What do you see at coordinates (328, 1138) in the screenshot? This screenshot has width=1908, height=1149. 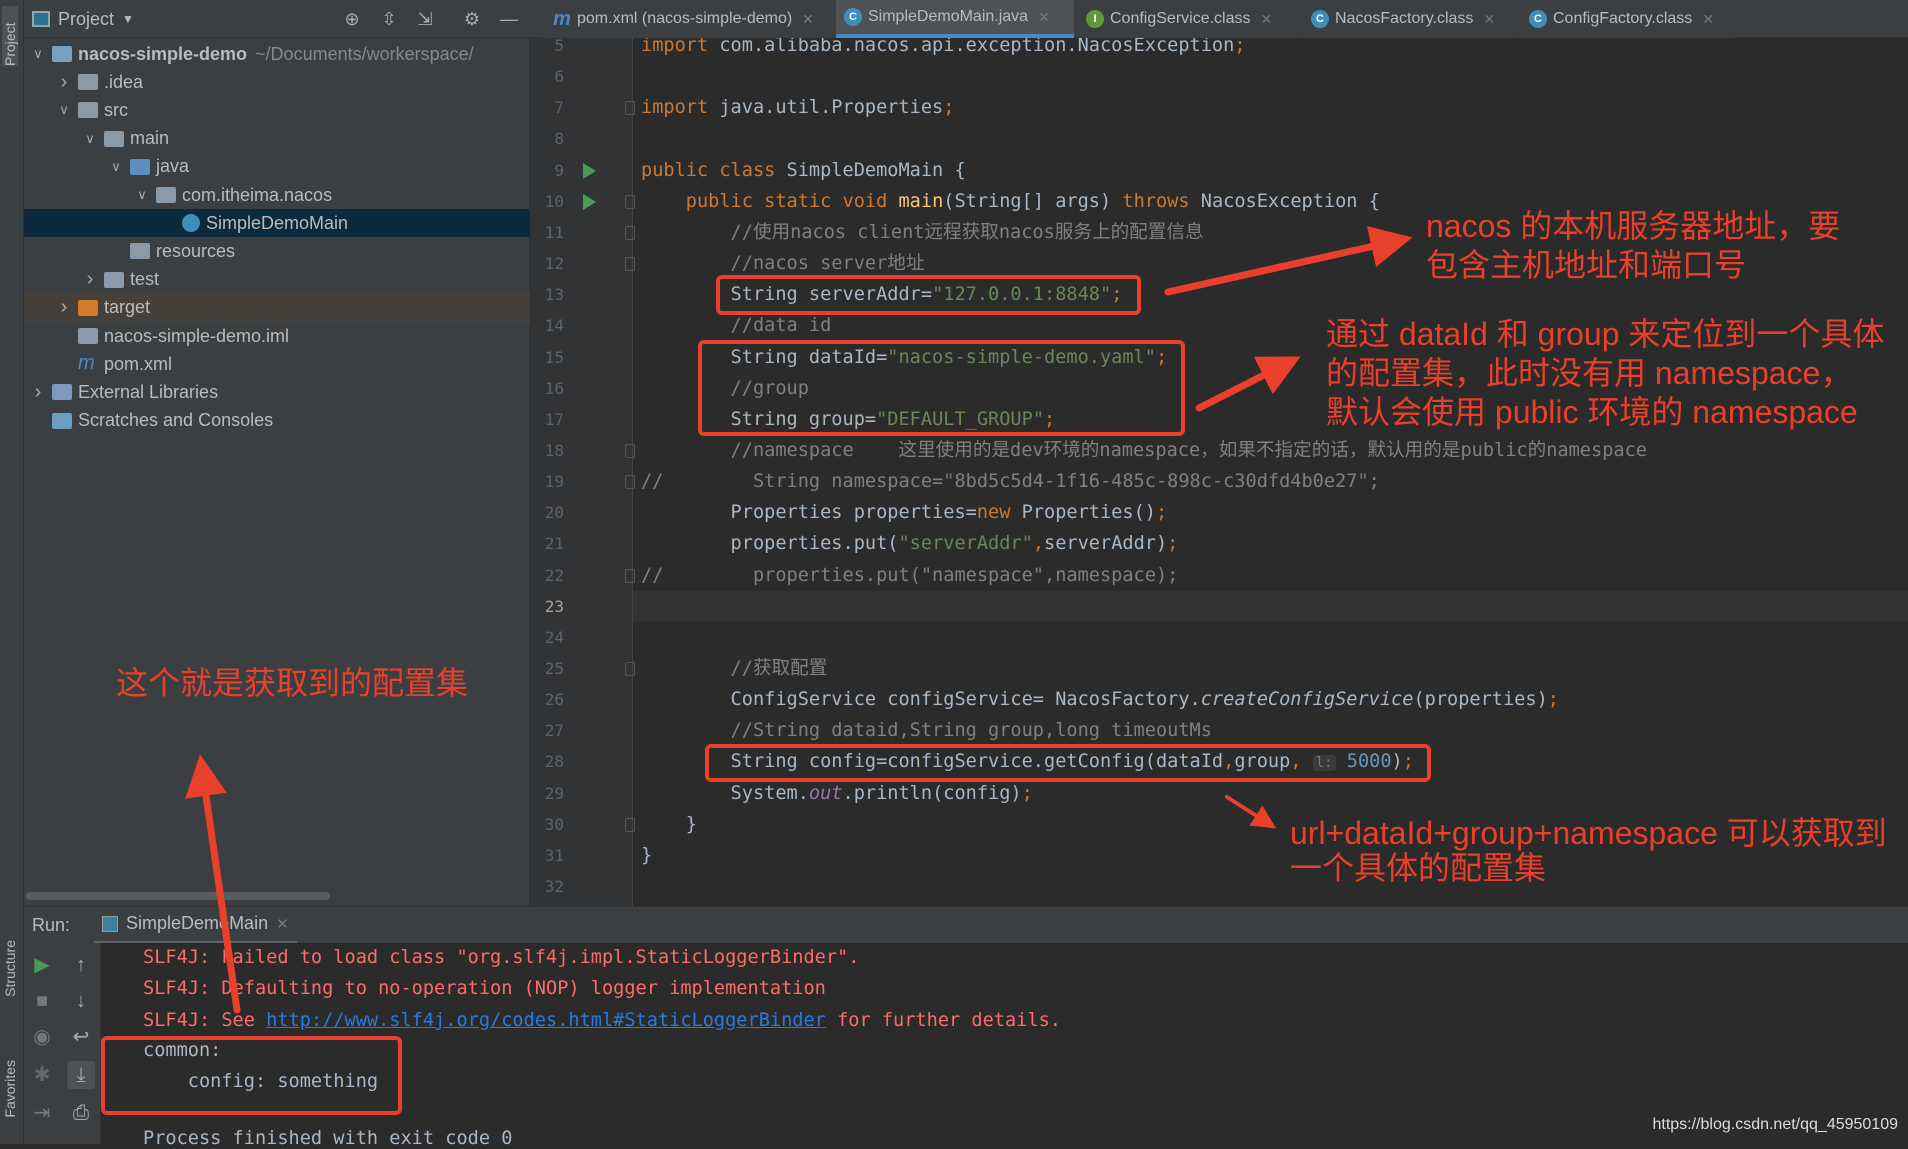 I see `console-text: Process finished with exit code 0` at bounding box center [328, 1138].